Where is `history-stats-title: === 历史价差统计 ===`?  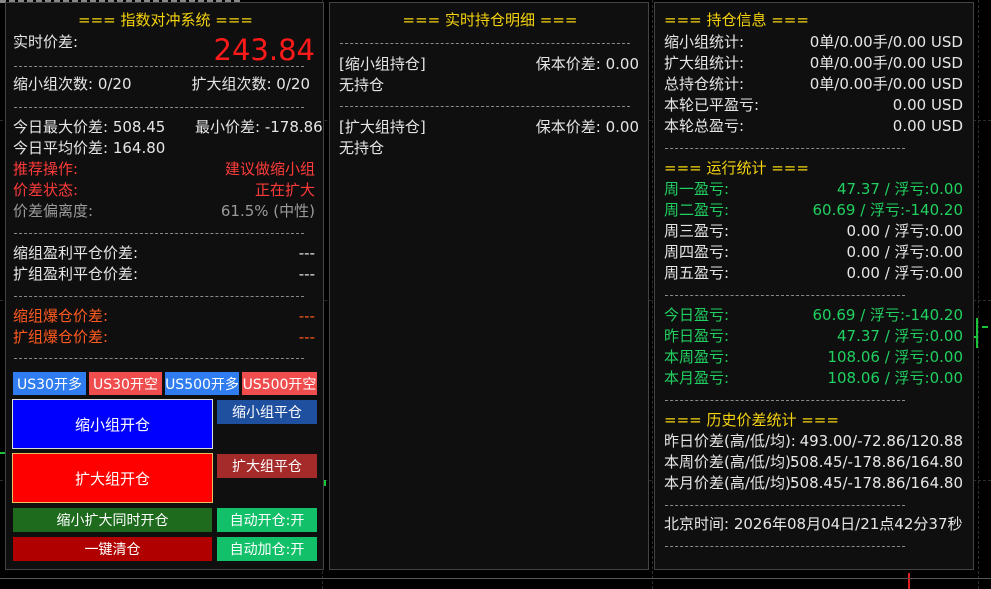
history-stats-title: === 历史价差统计 === is located at coordinates (751, 420).